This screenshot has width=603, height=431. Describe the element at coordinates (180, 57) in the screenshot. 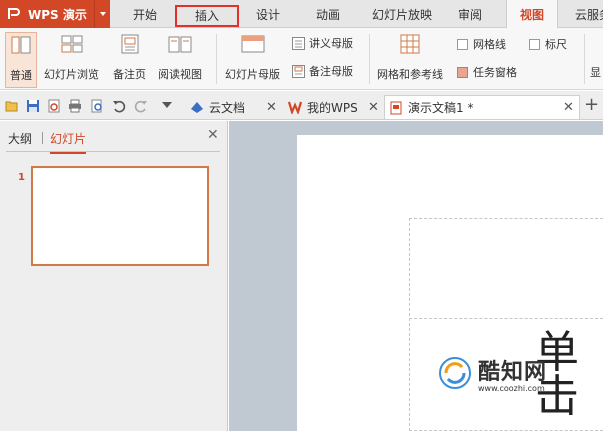

I see `reading-view-button: 阅读视图` at that location.